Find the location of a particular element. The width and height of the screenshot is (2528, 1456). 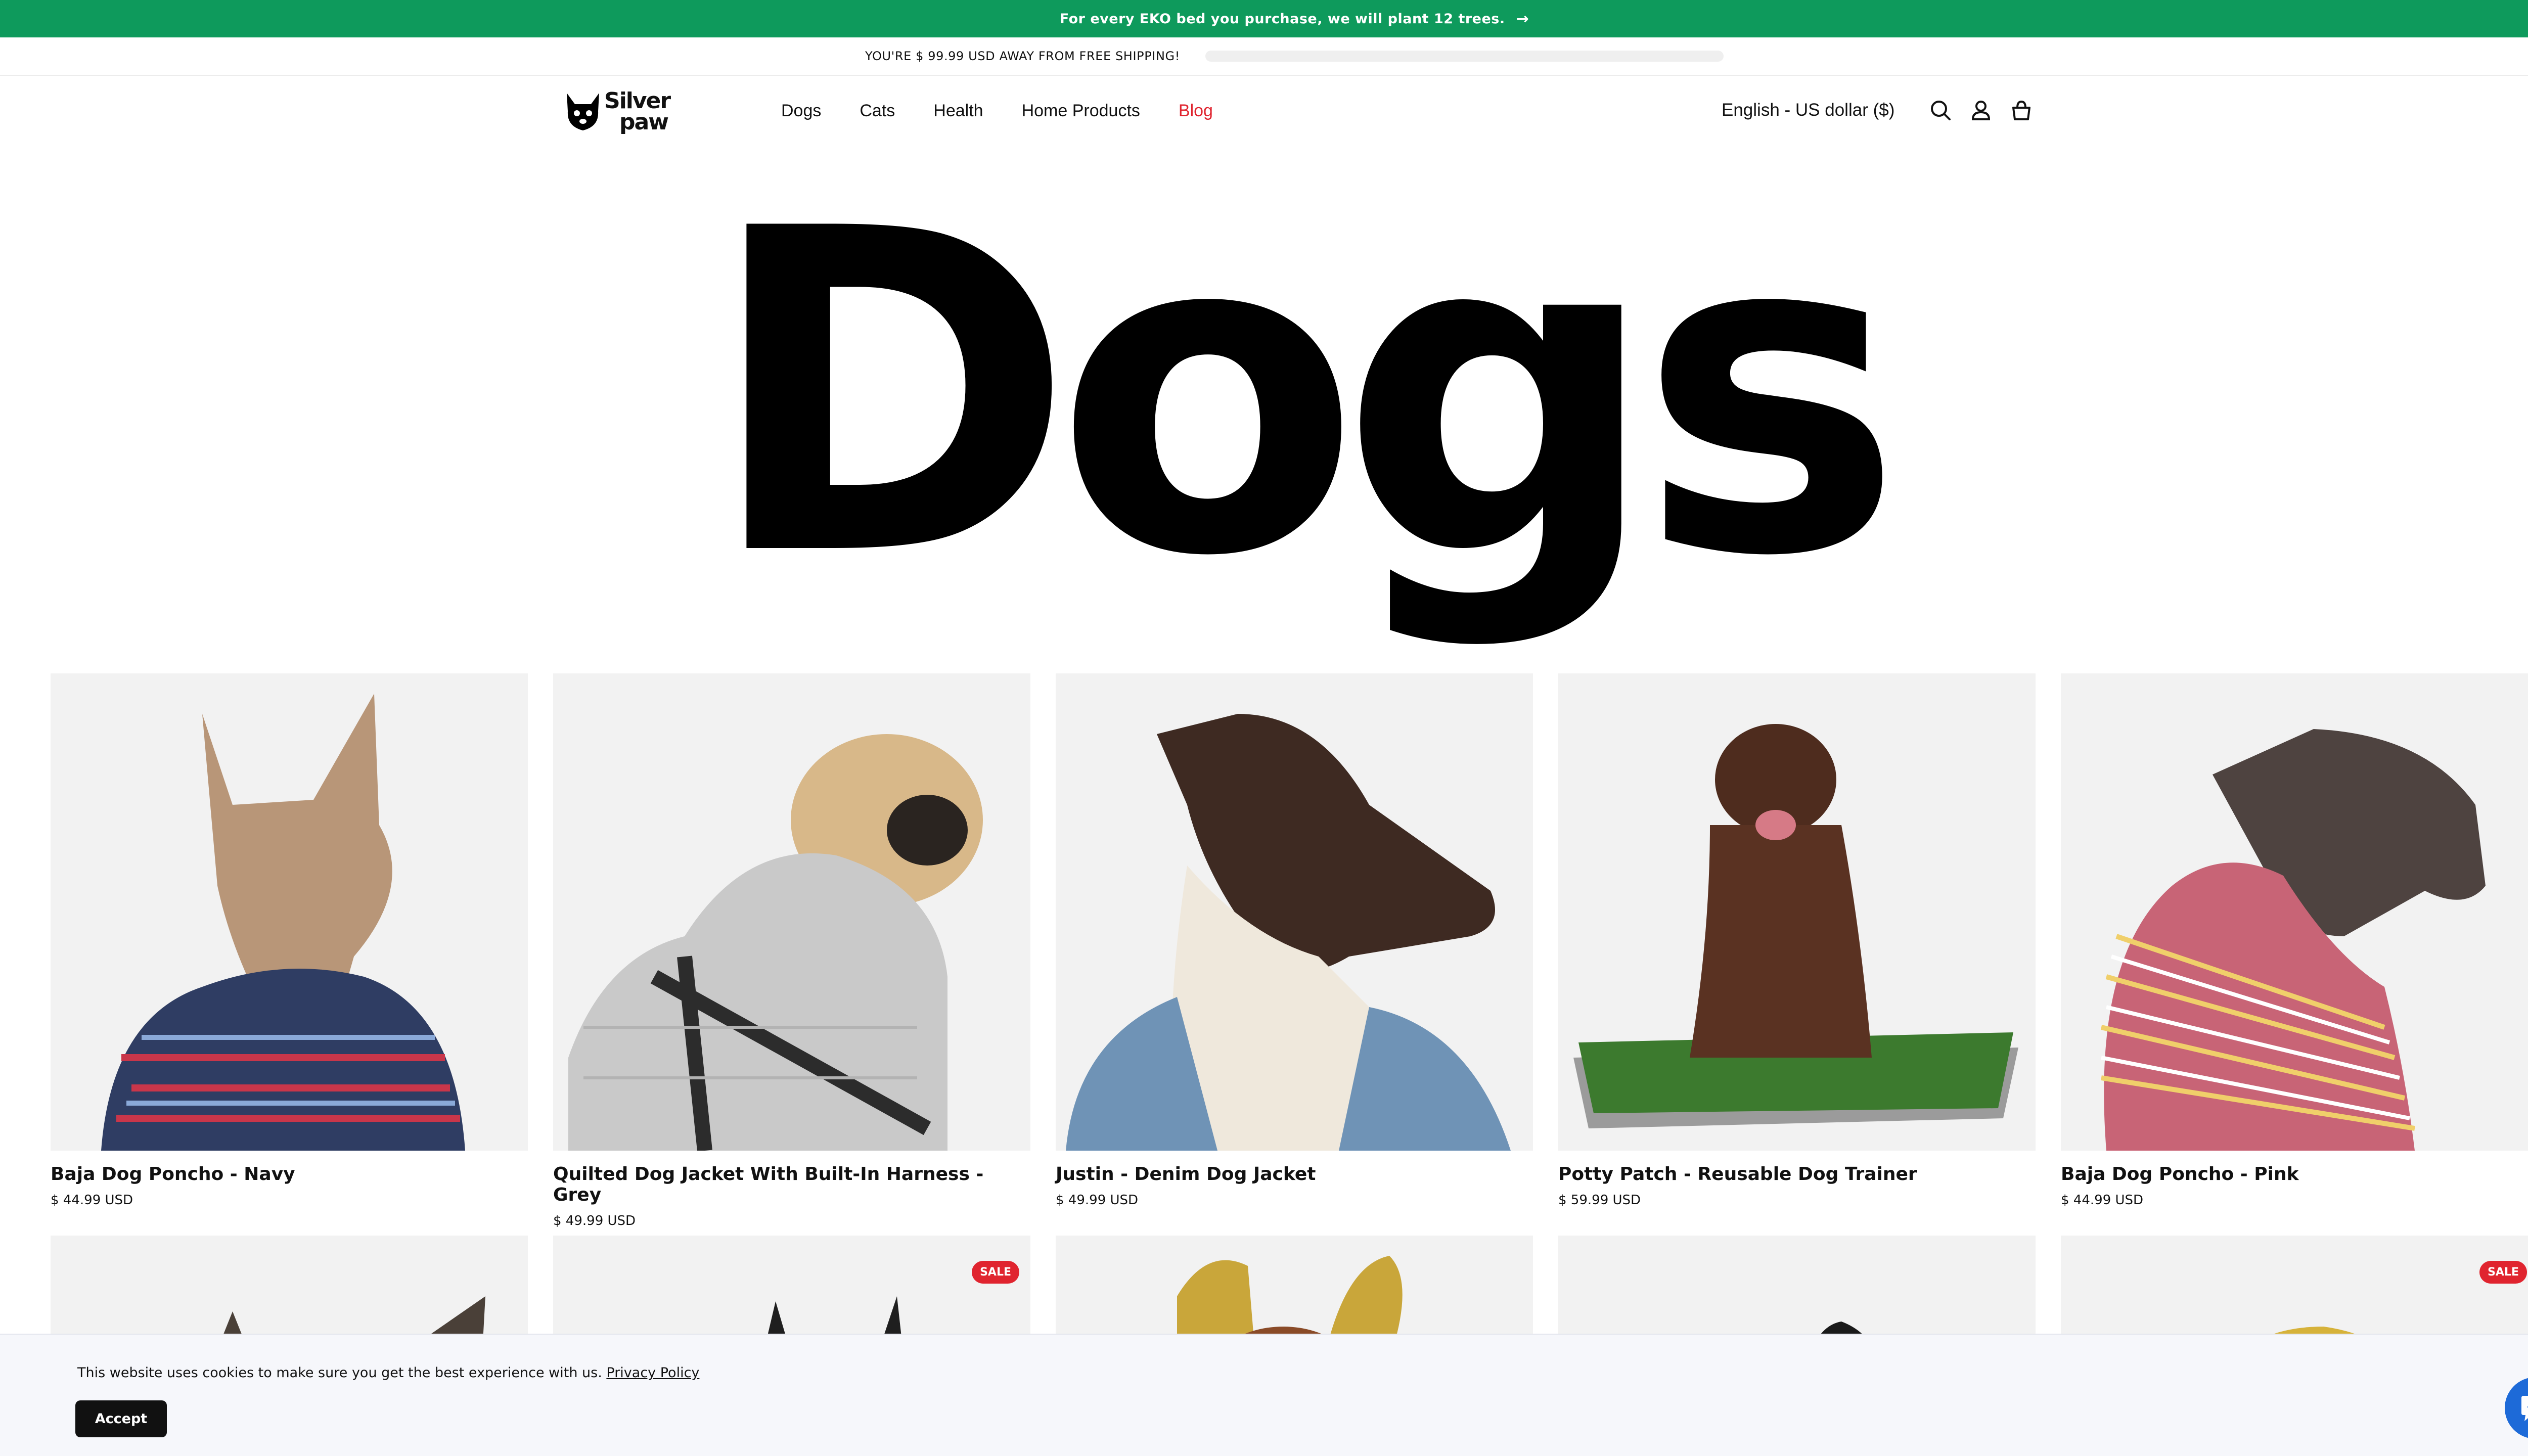

free-shipping-progress is located at coordinates (1465, 56).